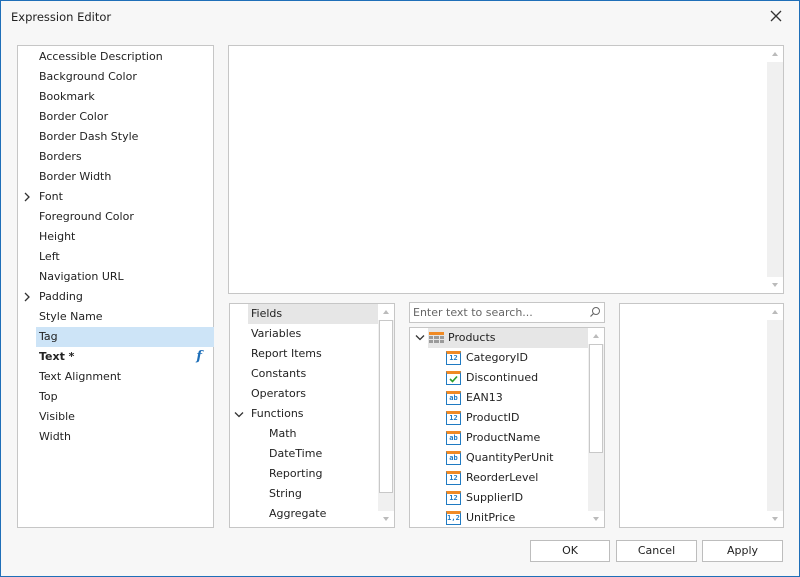 This screenshot has width=800, height=577. Describe the element at coordinates (116, 297) in the screenshot. I see `property-item: Padding` at that location.